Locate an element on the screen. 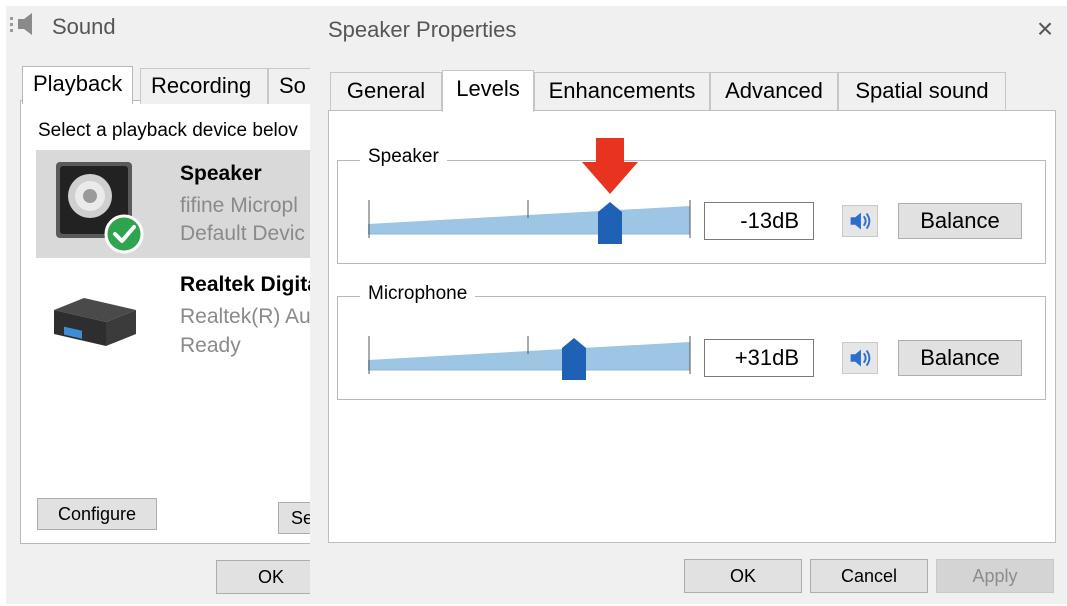 This screenshot has width=1067, height=606. tab-general: General is located at coordinates (386, 91).